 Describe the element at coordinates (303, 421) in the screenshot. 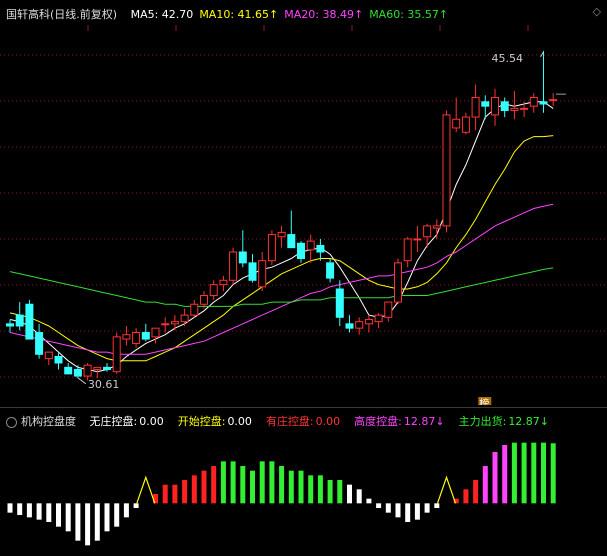

I see `indicator-value-2: 有庄控盘: 0.00` at that location.